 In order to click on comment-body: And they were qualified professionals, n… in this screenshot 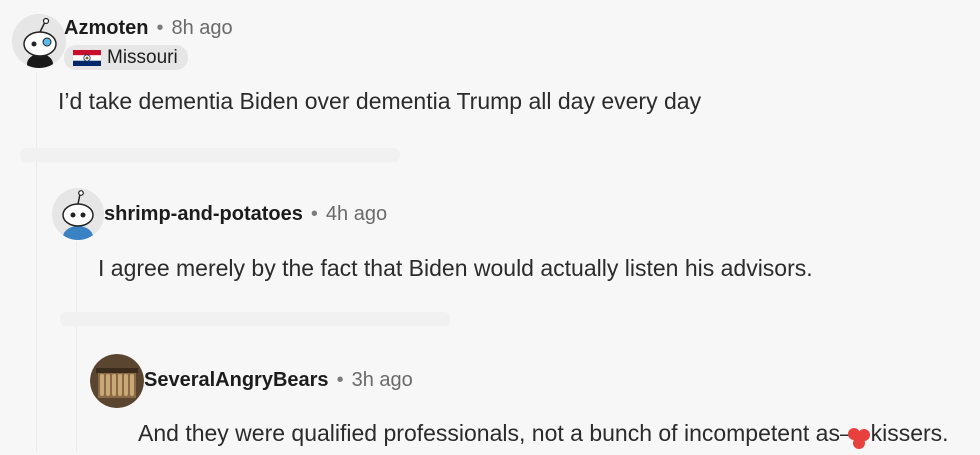, I will do `click(543, 433)`.